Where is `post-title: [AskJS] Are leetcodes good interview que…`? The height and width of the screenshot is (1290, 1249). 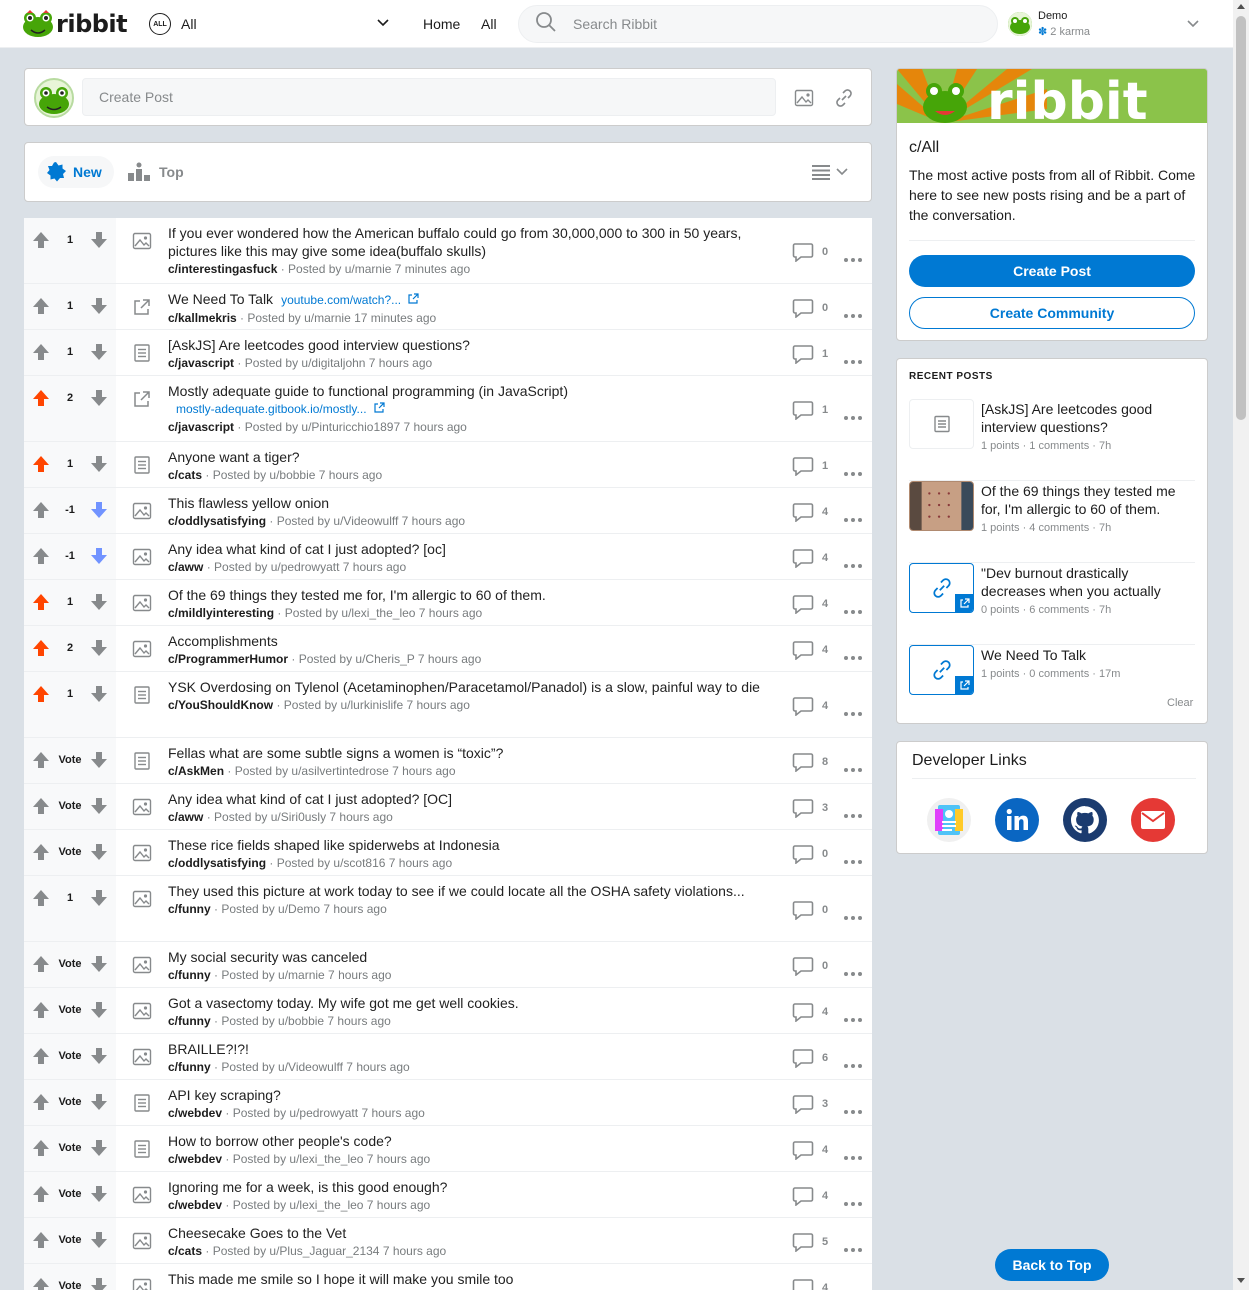
post-title: [AskJS] Are leetcodes good interview que… is located at coordinates (470, 345).